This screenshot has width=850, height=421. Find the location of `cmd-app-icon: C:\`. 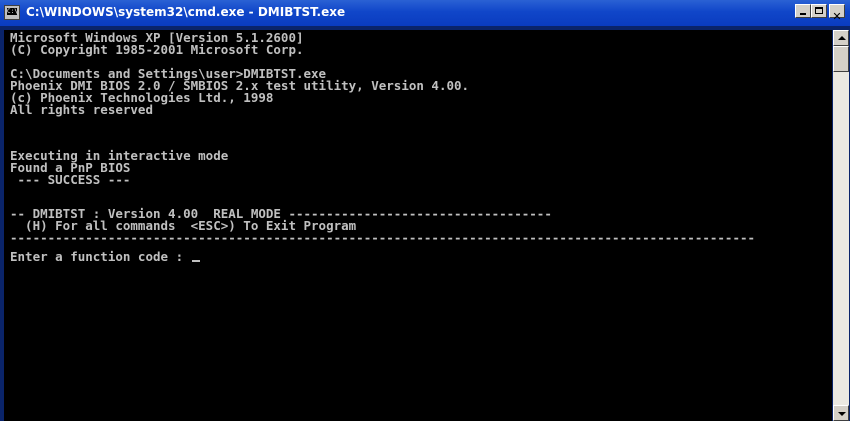

cmd-app-icon: C:\ is located at coordinates (12, 12).